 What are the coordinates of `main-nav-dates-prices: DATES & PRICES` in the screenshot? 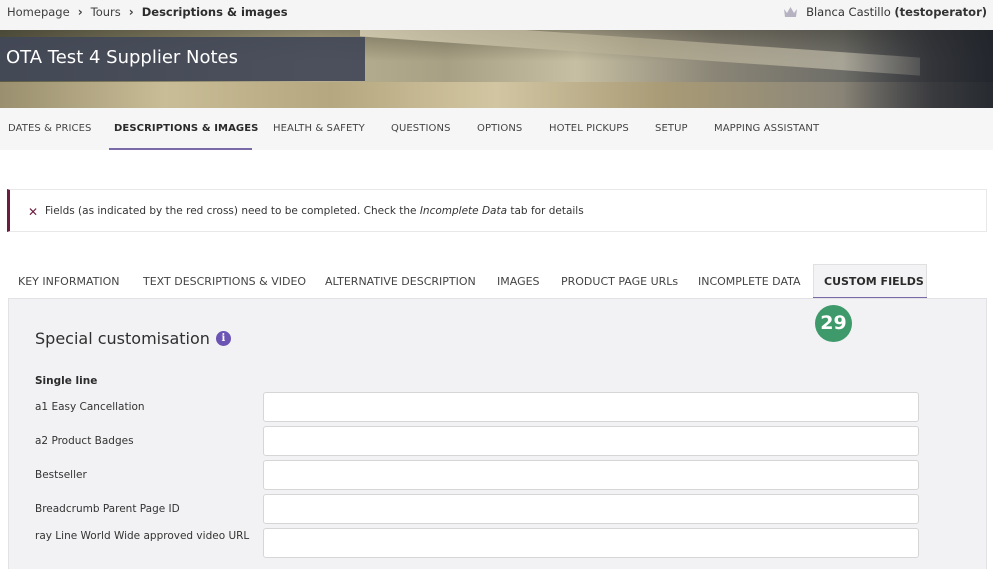 It's located at (50, 129).